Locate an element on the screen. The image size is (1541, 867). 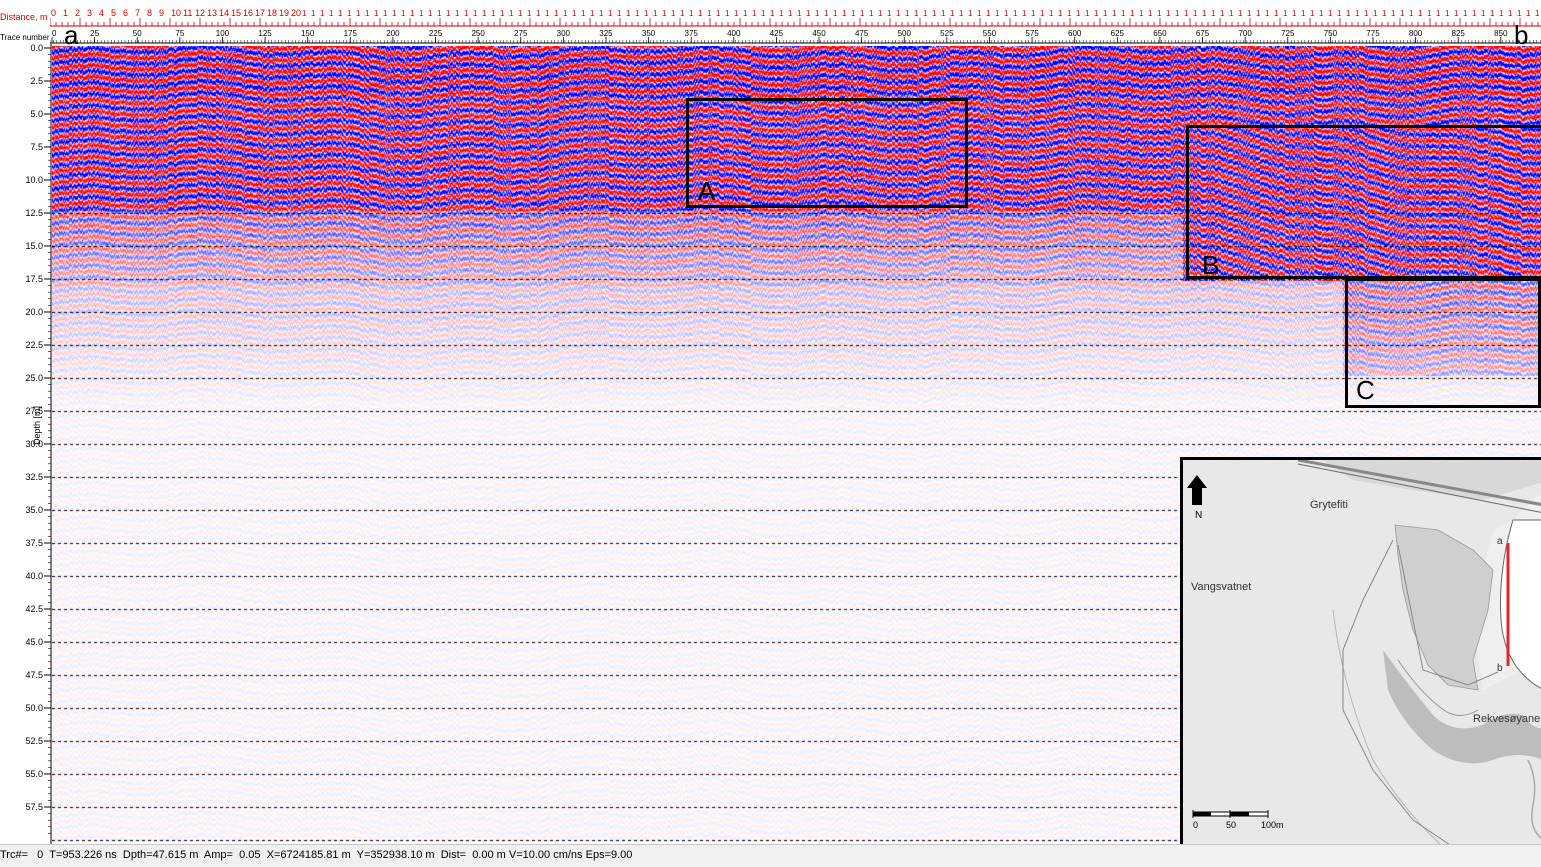
depth-tick-label: 15.0 is located at coordinates (34, 246).